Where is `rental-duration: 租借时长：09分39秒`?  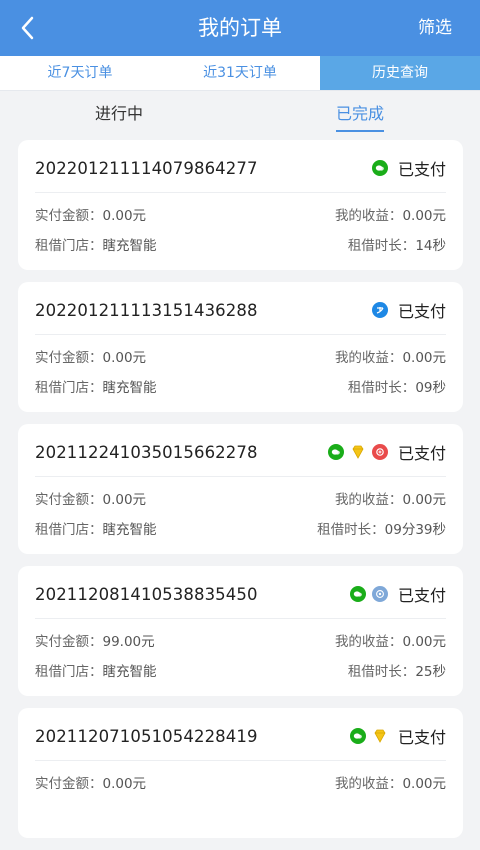
rental-duration: 租借时长：09分39秒 is located at coordinates (381, 530).